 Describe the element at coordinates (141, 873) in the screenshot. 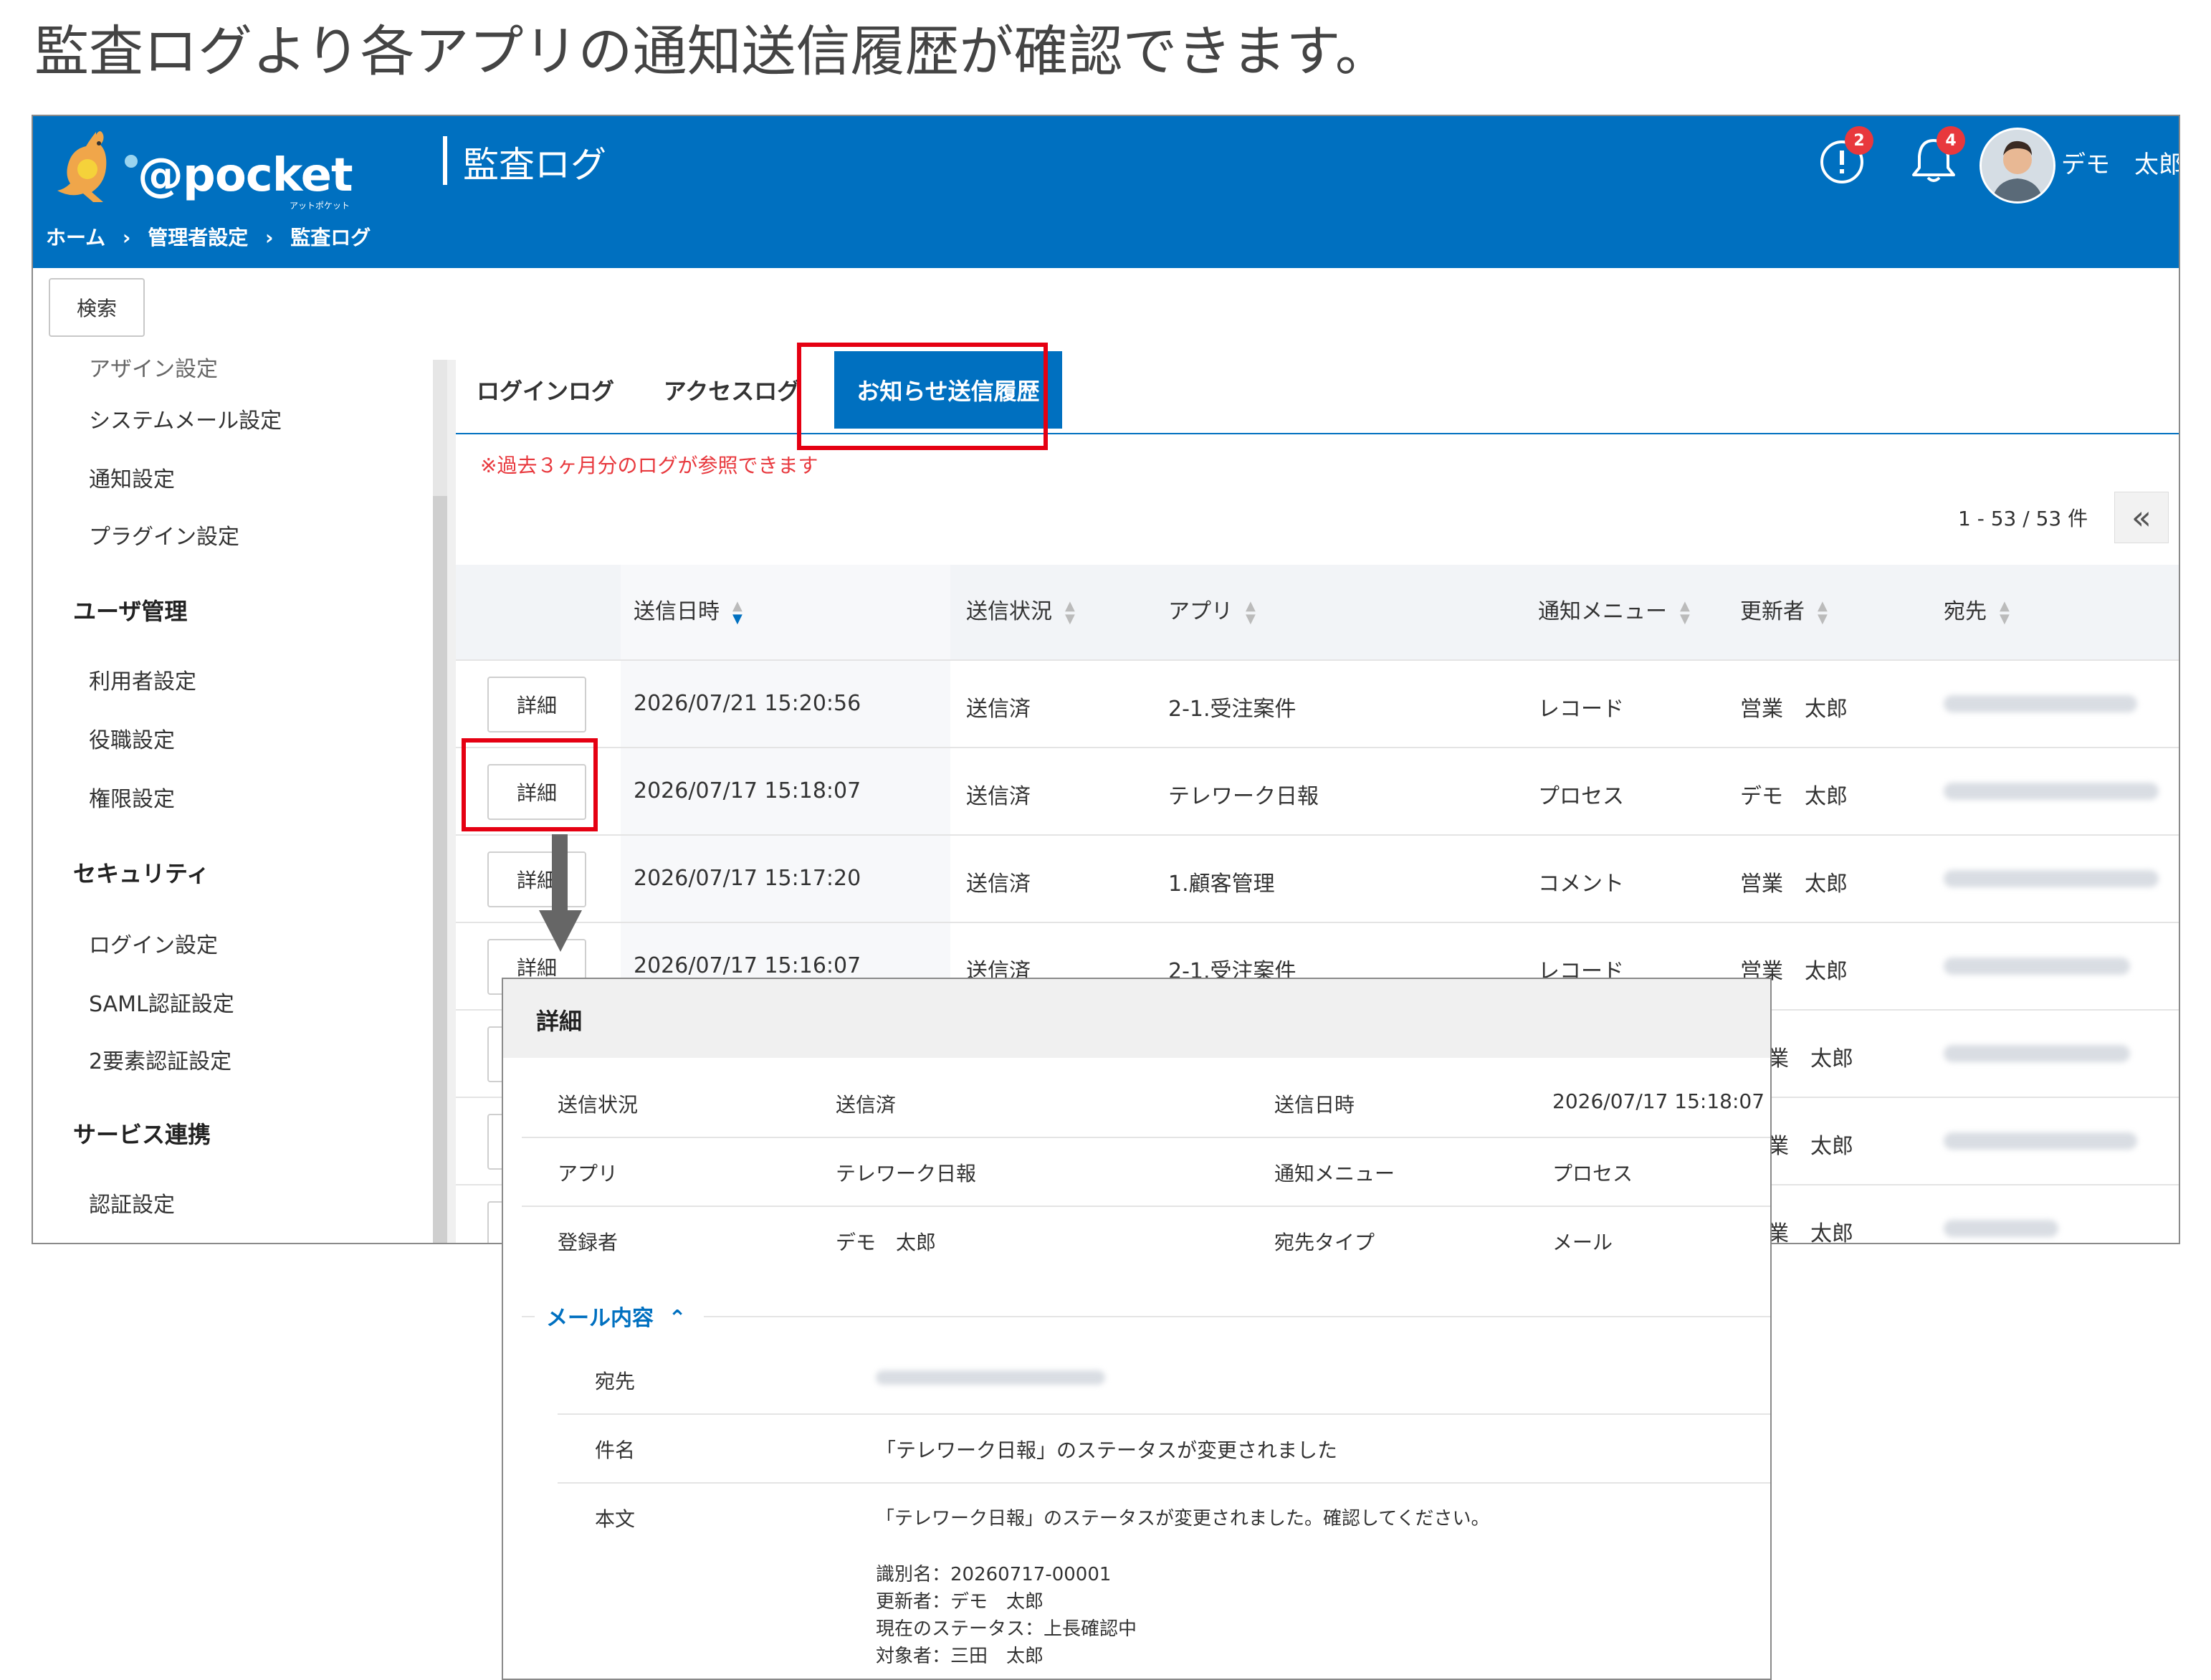

I see `sidebar-heading-security: セキュリティ` at that location.